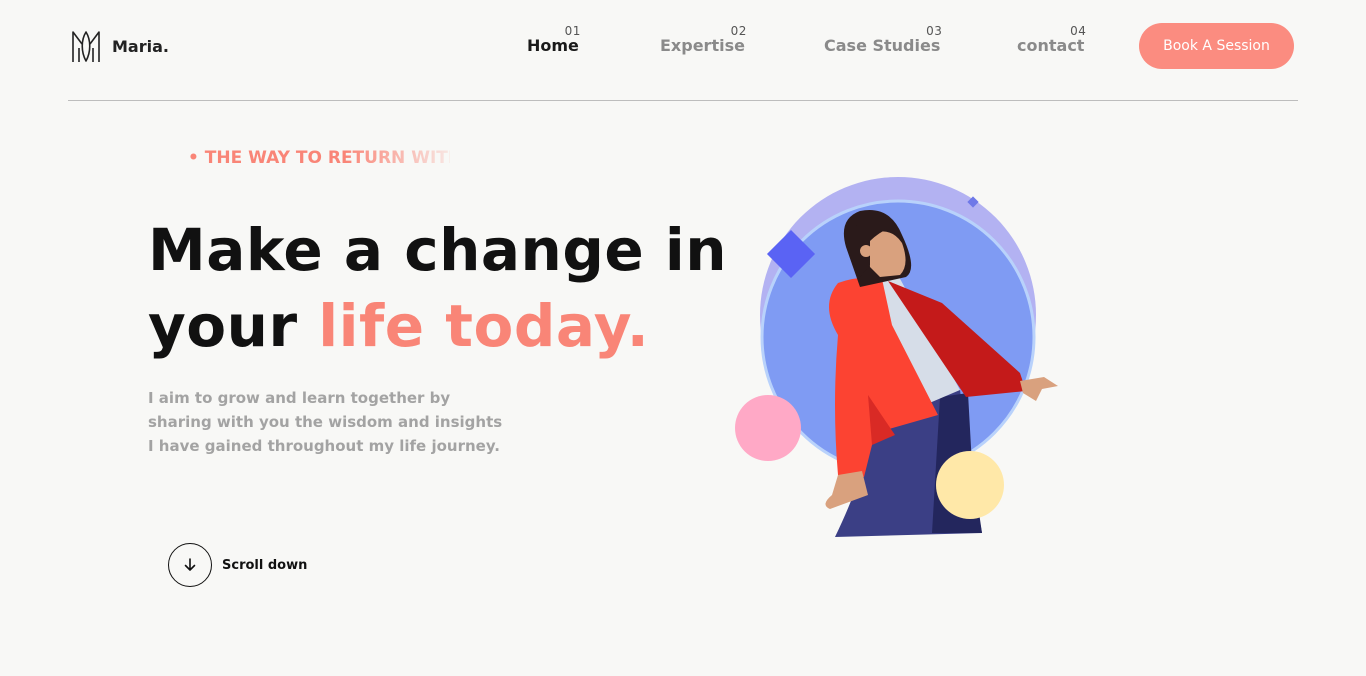  What do you see at coordinates (934, 31) in the screenshot?
I see `nav-number: 03` at bounding box center [934, 31].